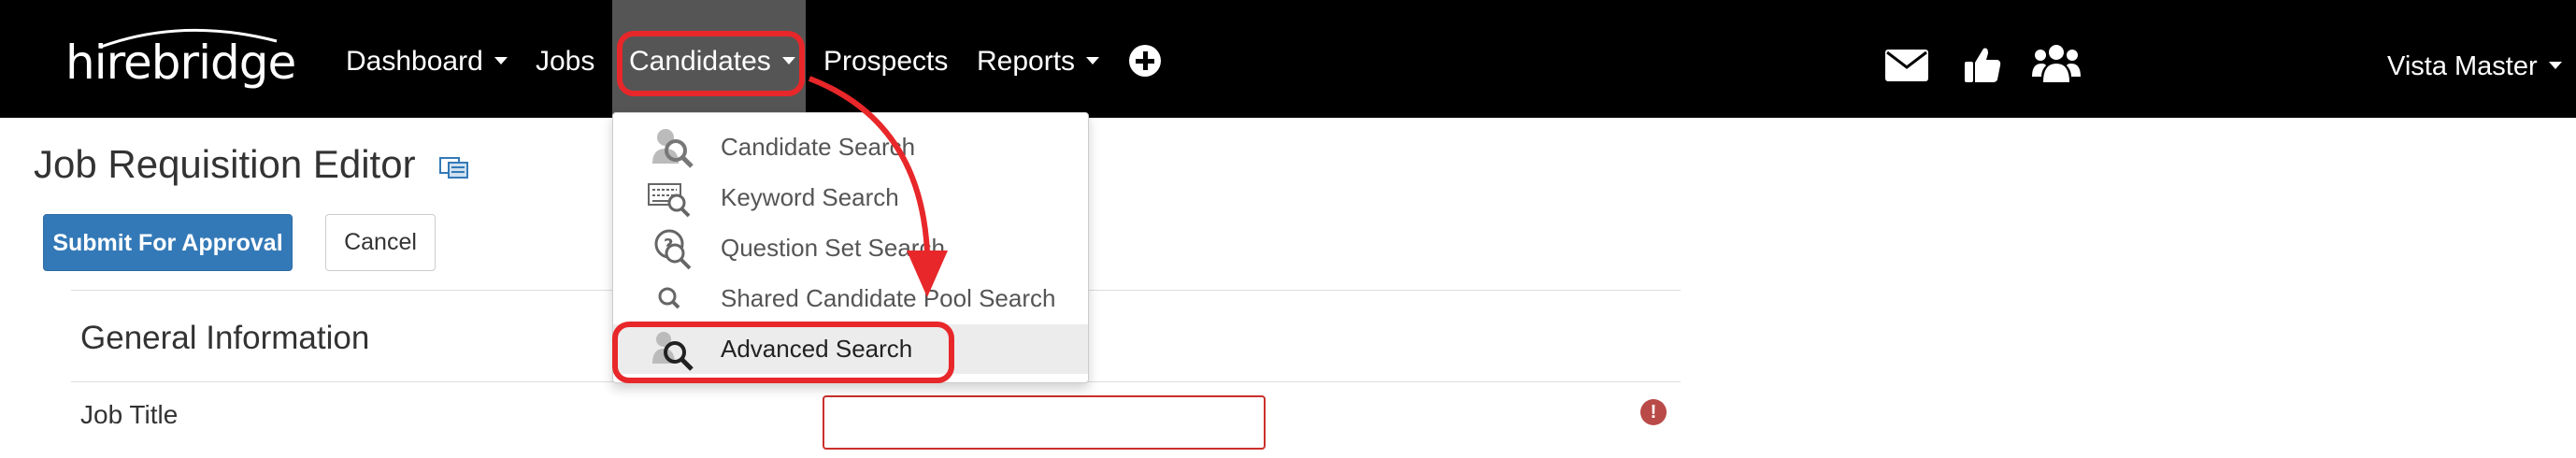 The image size is (2576, 458). What do you see at coordinates (414, 61) in the screenshot?
I see `nav-dashboard-label: Dashboard` at bounding box center [414, 61].